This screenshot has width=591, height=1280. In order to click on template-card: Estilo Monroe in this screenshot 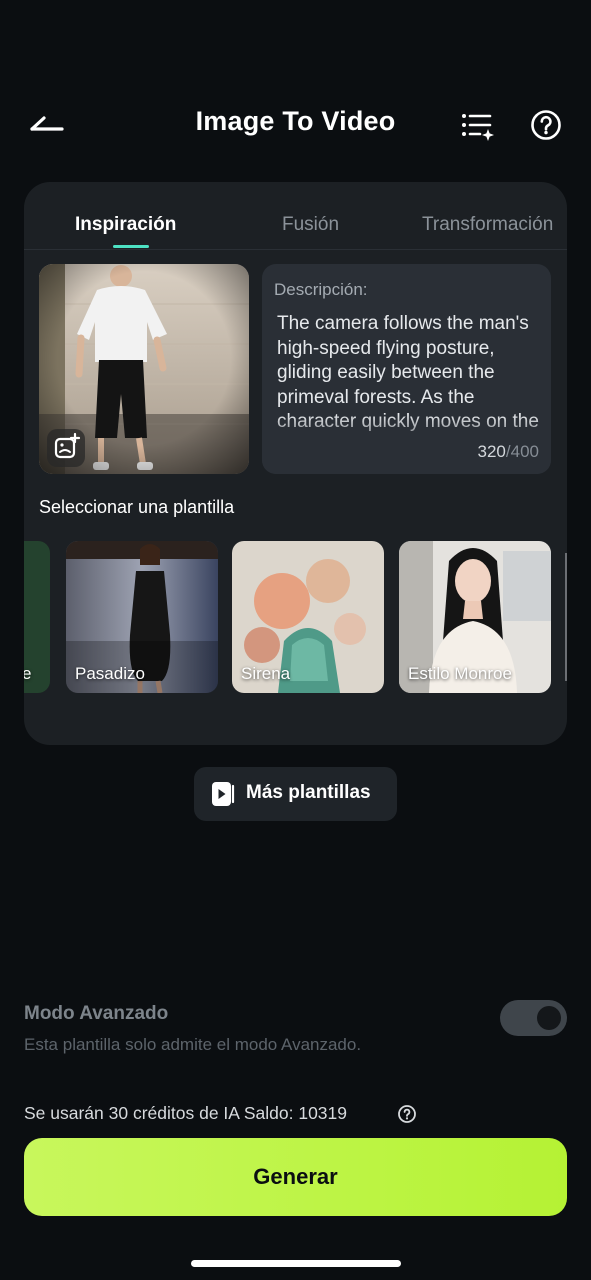, I will do `click(475, 617)`.